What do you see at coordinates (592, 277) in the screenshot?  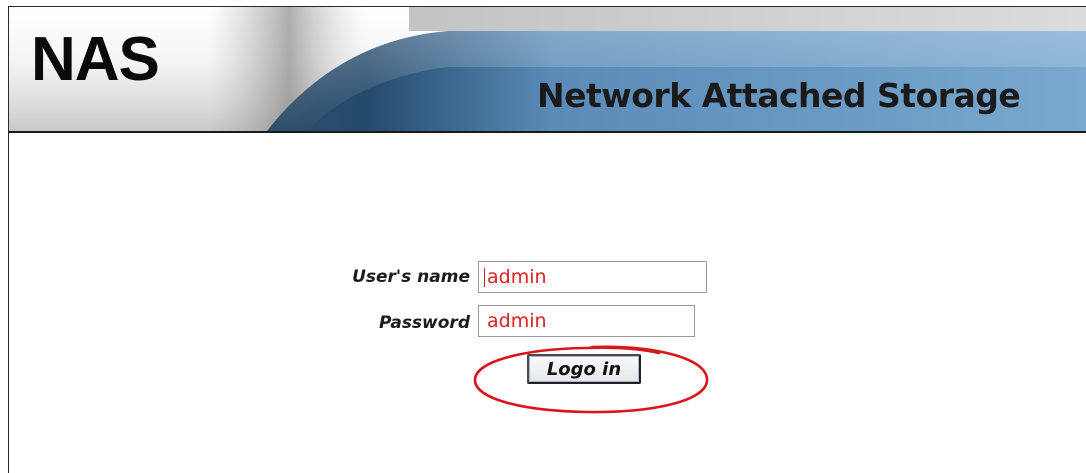 I see `username-input` at bounding box center [592, 277].